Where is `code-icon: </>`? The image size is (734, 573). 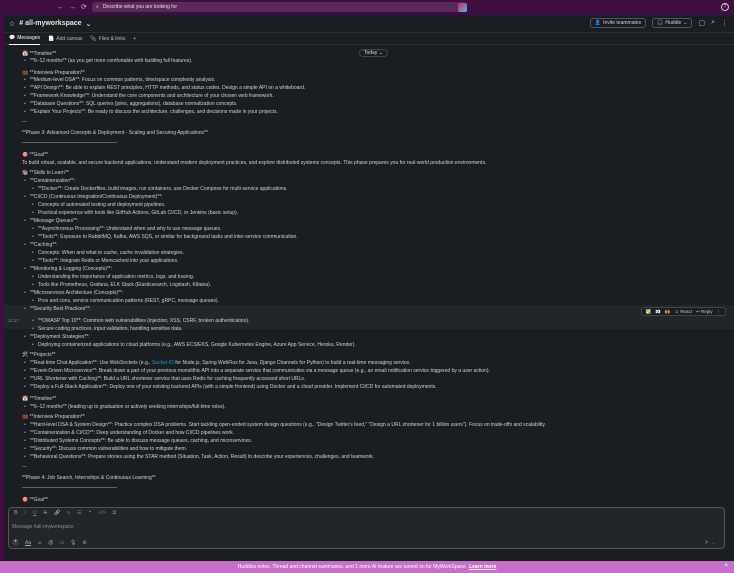 code-icon: </> is located at coordinates (101, 513).